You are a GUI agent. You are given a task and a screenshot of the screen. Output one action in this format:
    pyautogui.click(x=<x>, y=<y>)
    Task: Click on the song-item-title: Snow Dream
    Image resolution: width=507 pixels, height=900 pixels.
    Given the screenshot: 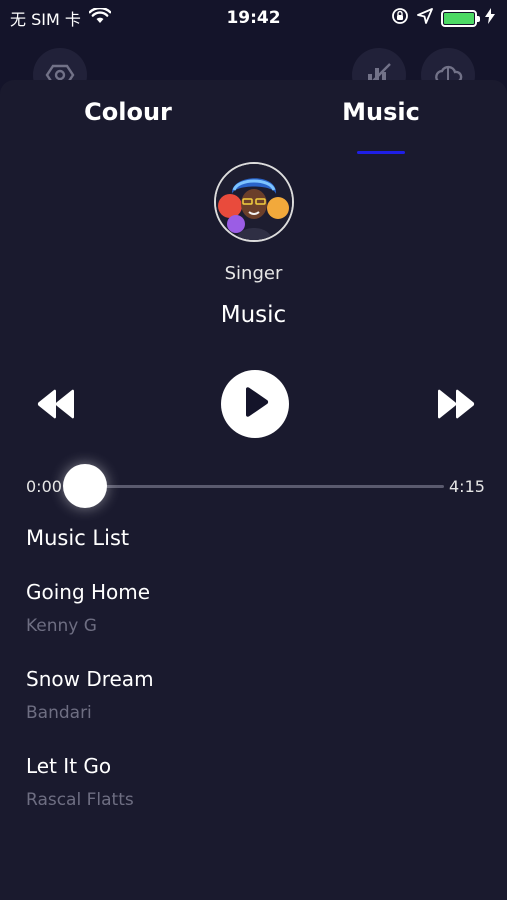 What is the action you would take?
    pyautogui.click(x=90, y=679)
    